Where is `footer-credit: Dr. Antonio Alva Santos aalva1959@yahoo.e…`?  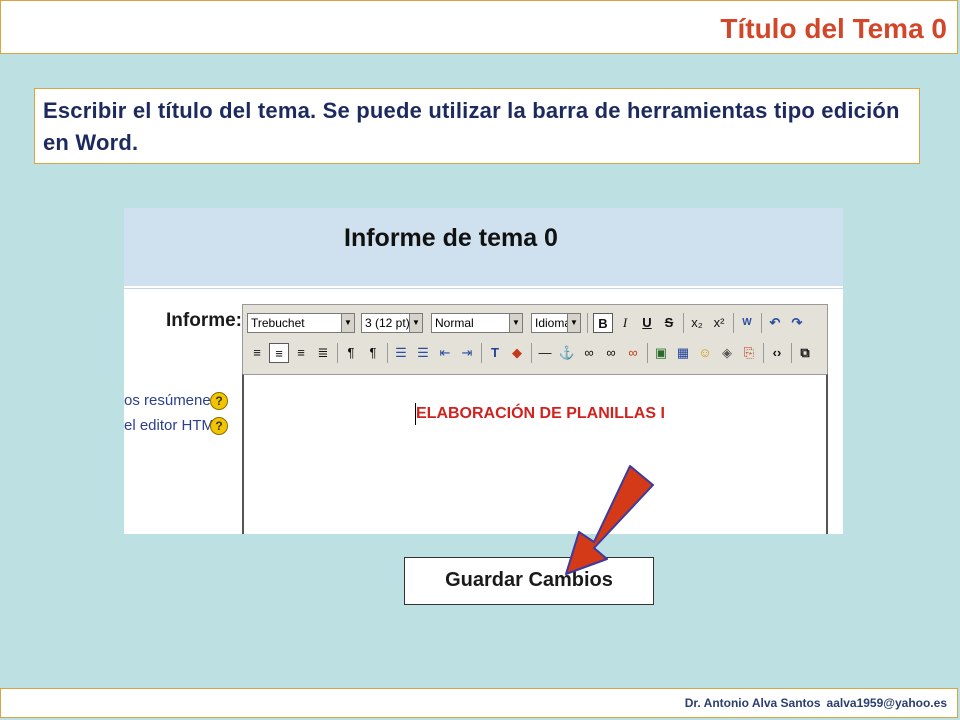 footer-credit: Dr. Antonio Alva Santos aalva1959@yahoo.e… is located at coordinates (813, 703).